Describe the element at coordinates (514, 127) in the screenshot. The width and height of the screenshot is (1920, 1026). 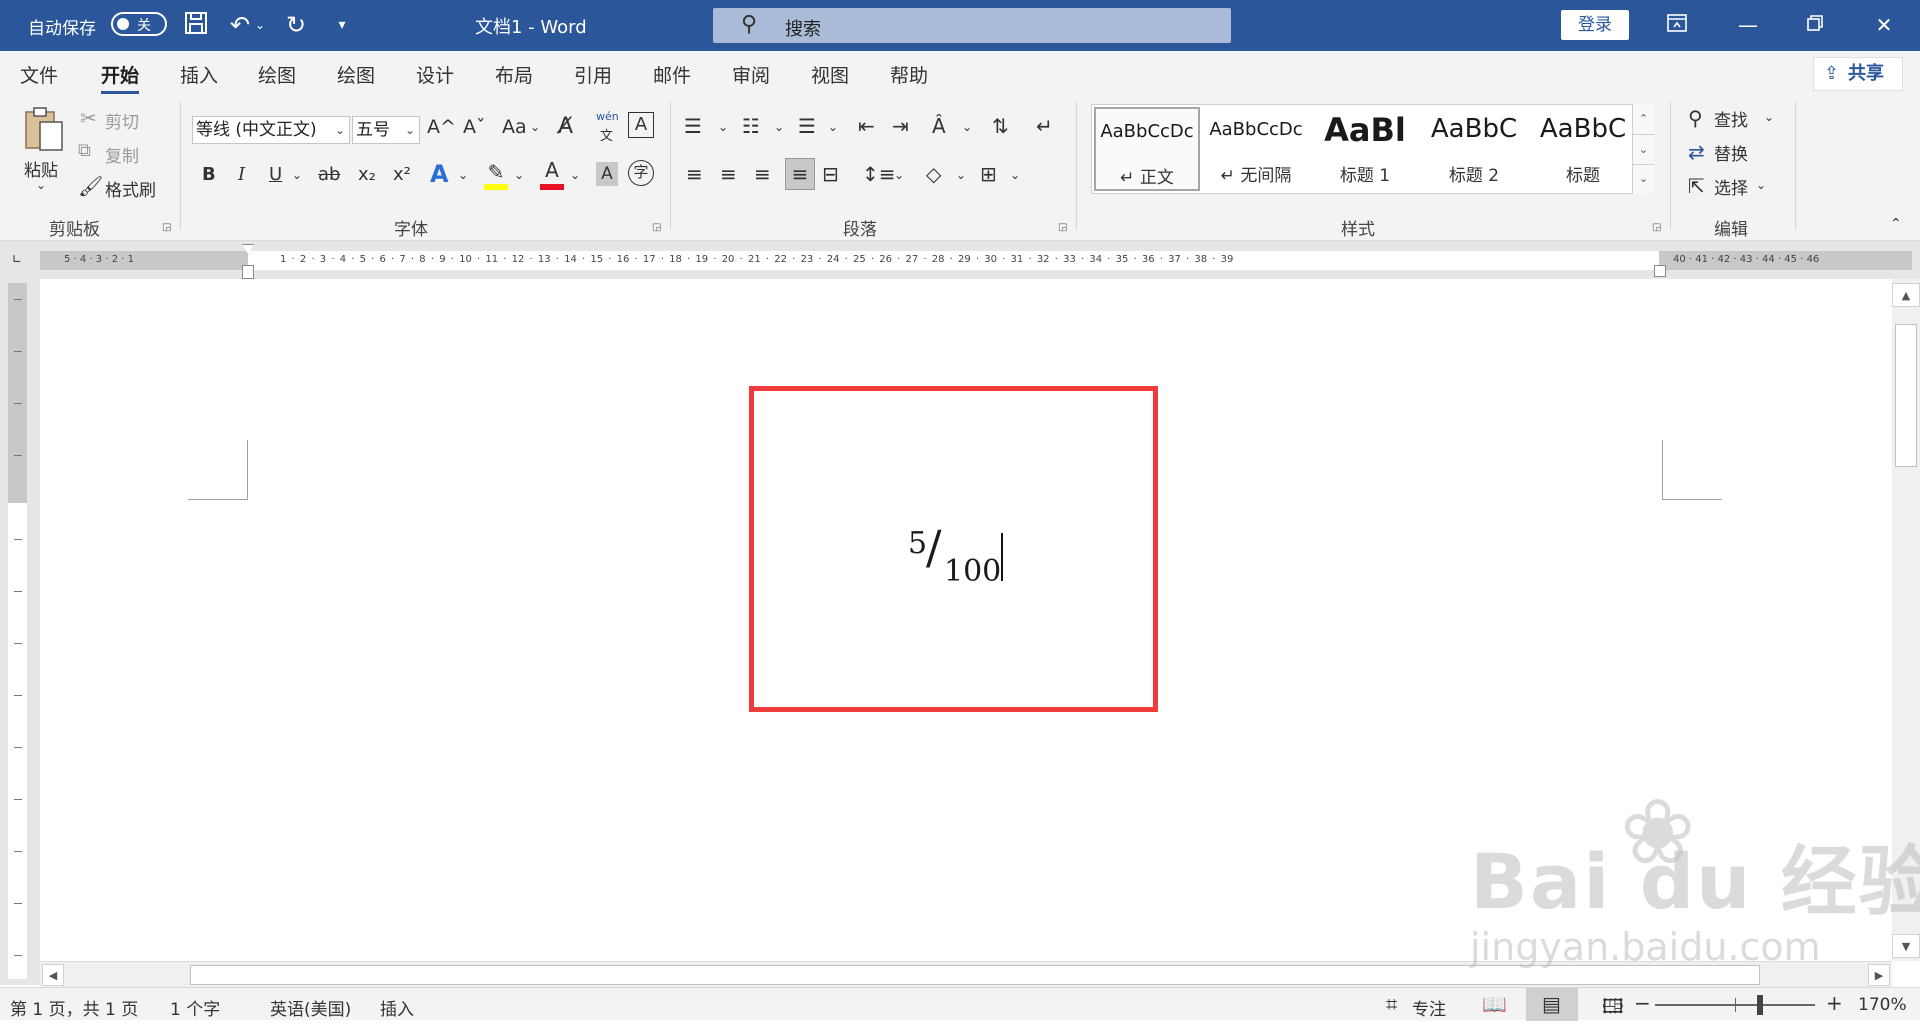
I see `change-case-icon: Aa` at that location.